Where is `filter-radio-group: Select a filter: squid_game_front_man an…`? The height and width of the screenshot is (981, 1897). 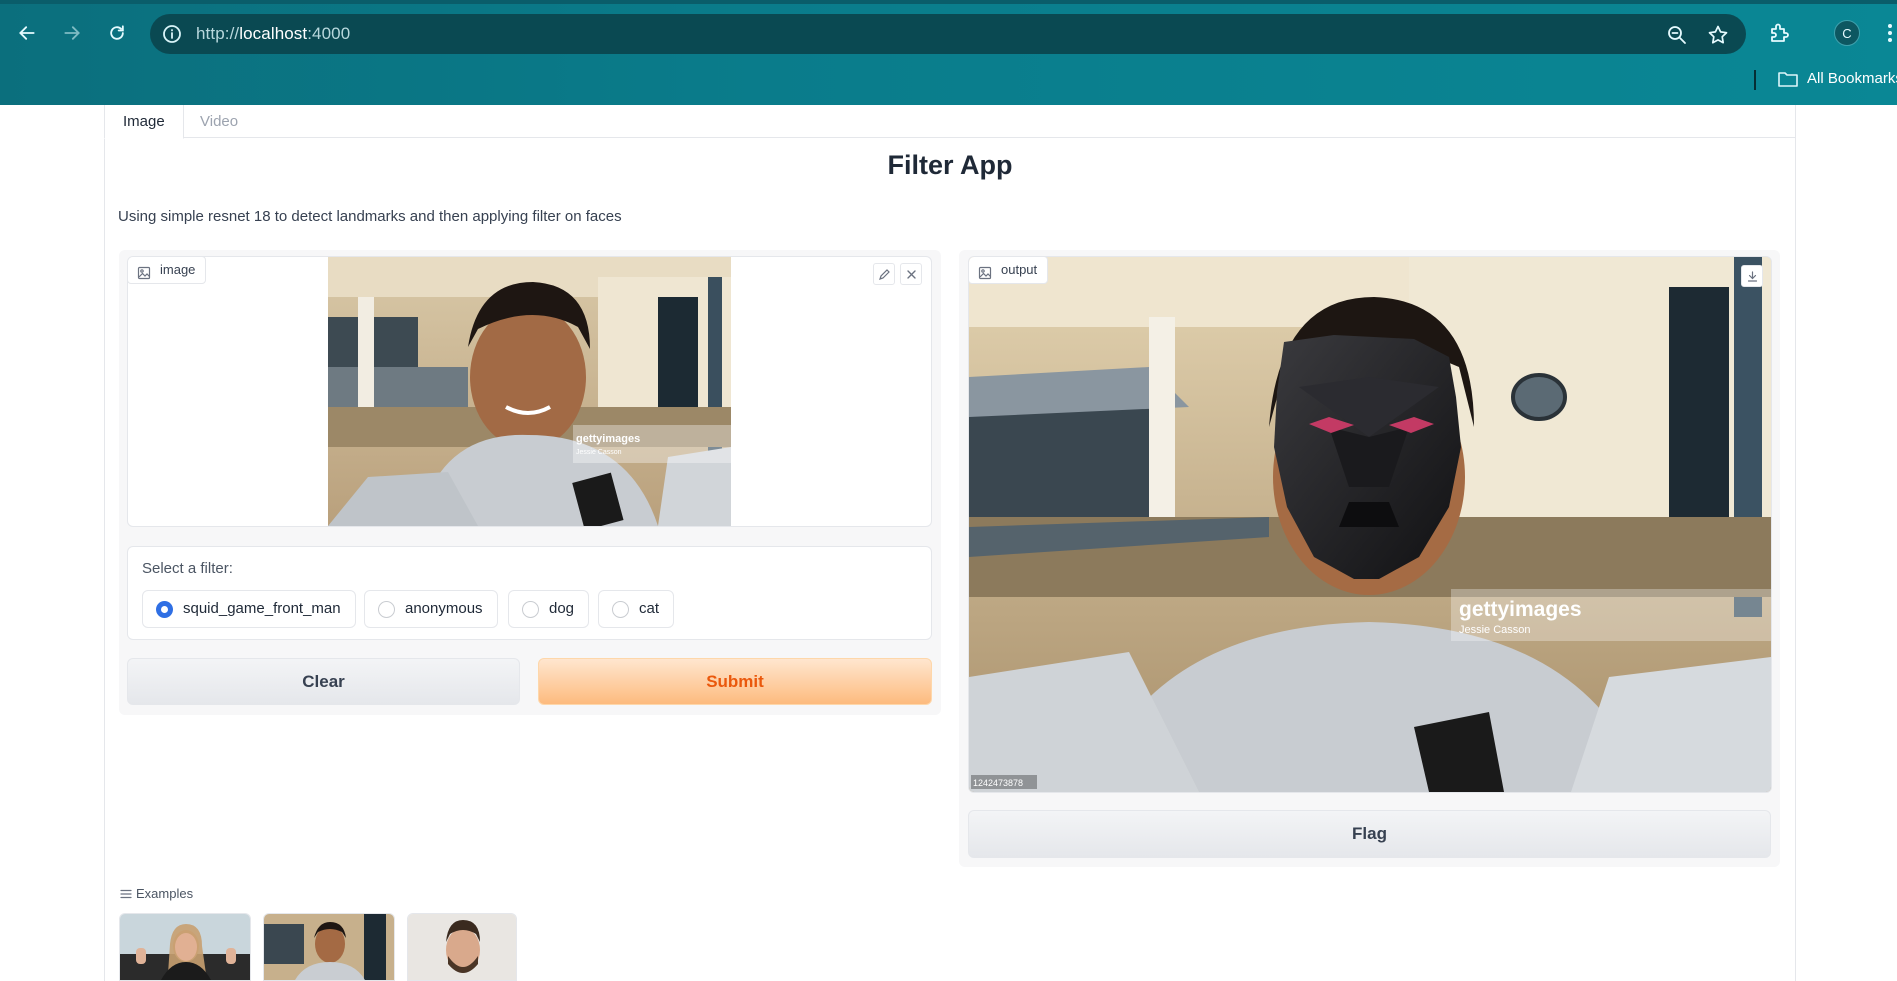
filter-radio-group: Select a filter: squid_game_front_man an… is located at coordinates (529, 593).